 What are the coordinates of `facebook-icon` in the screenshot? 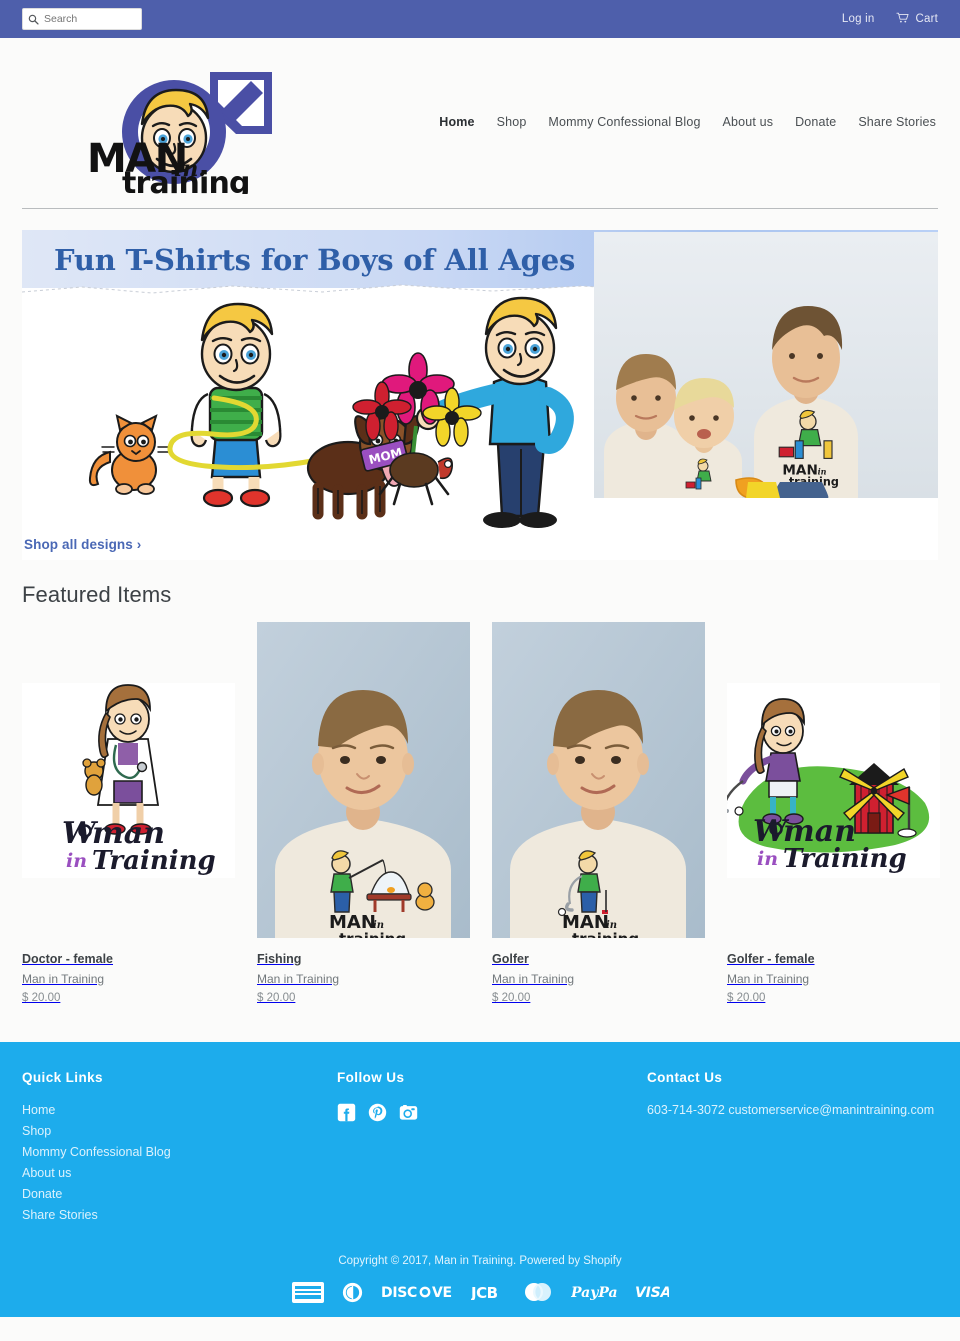 It's located at (346, 1112).